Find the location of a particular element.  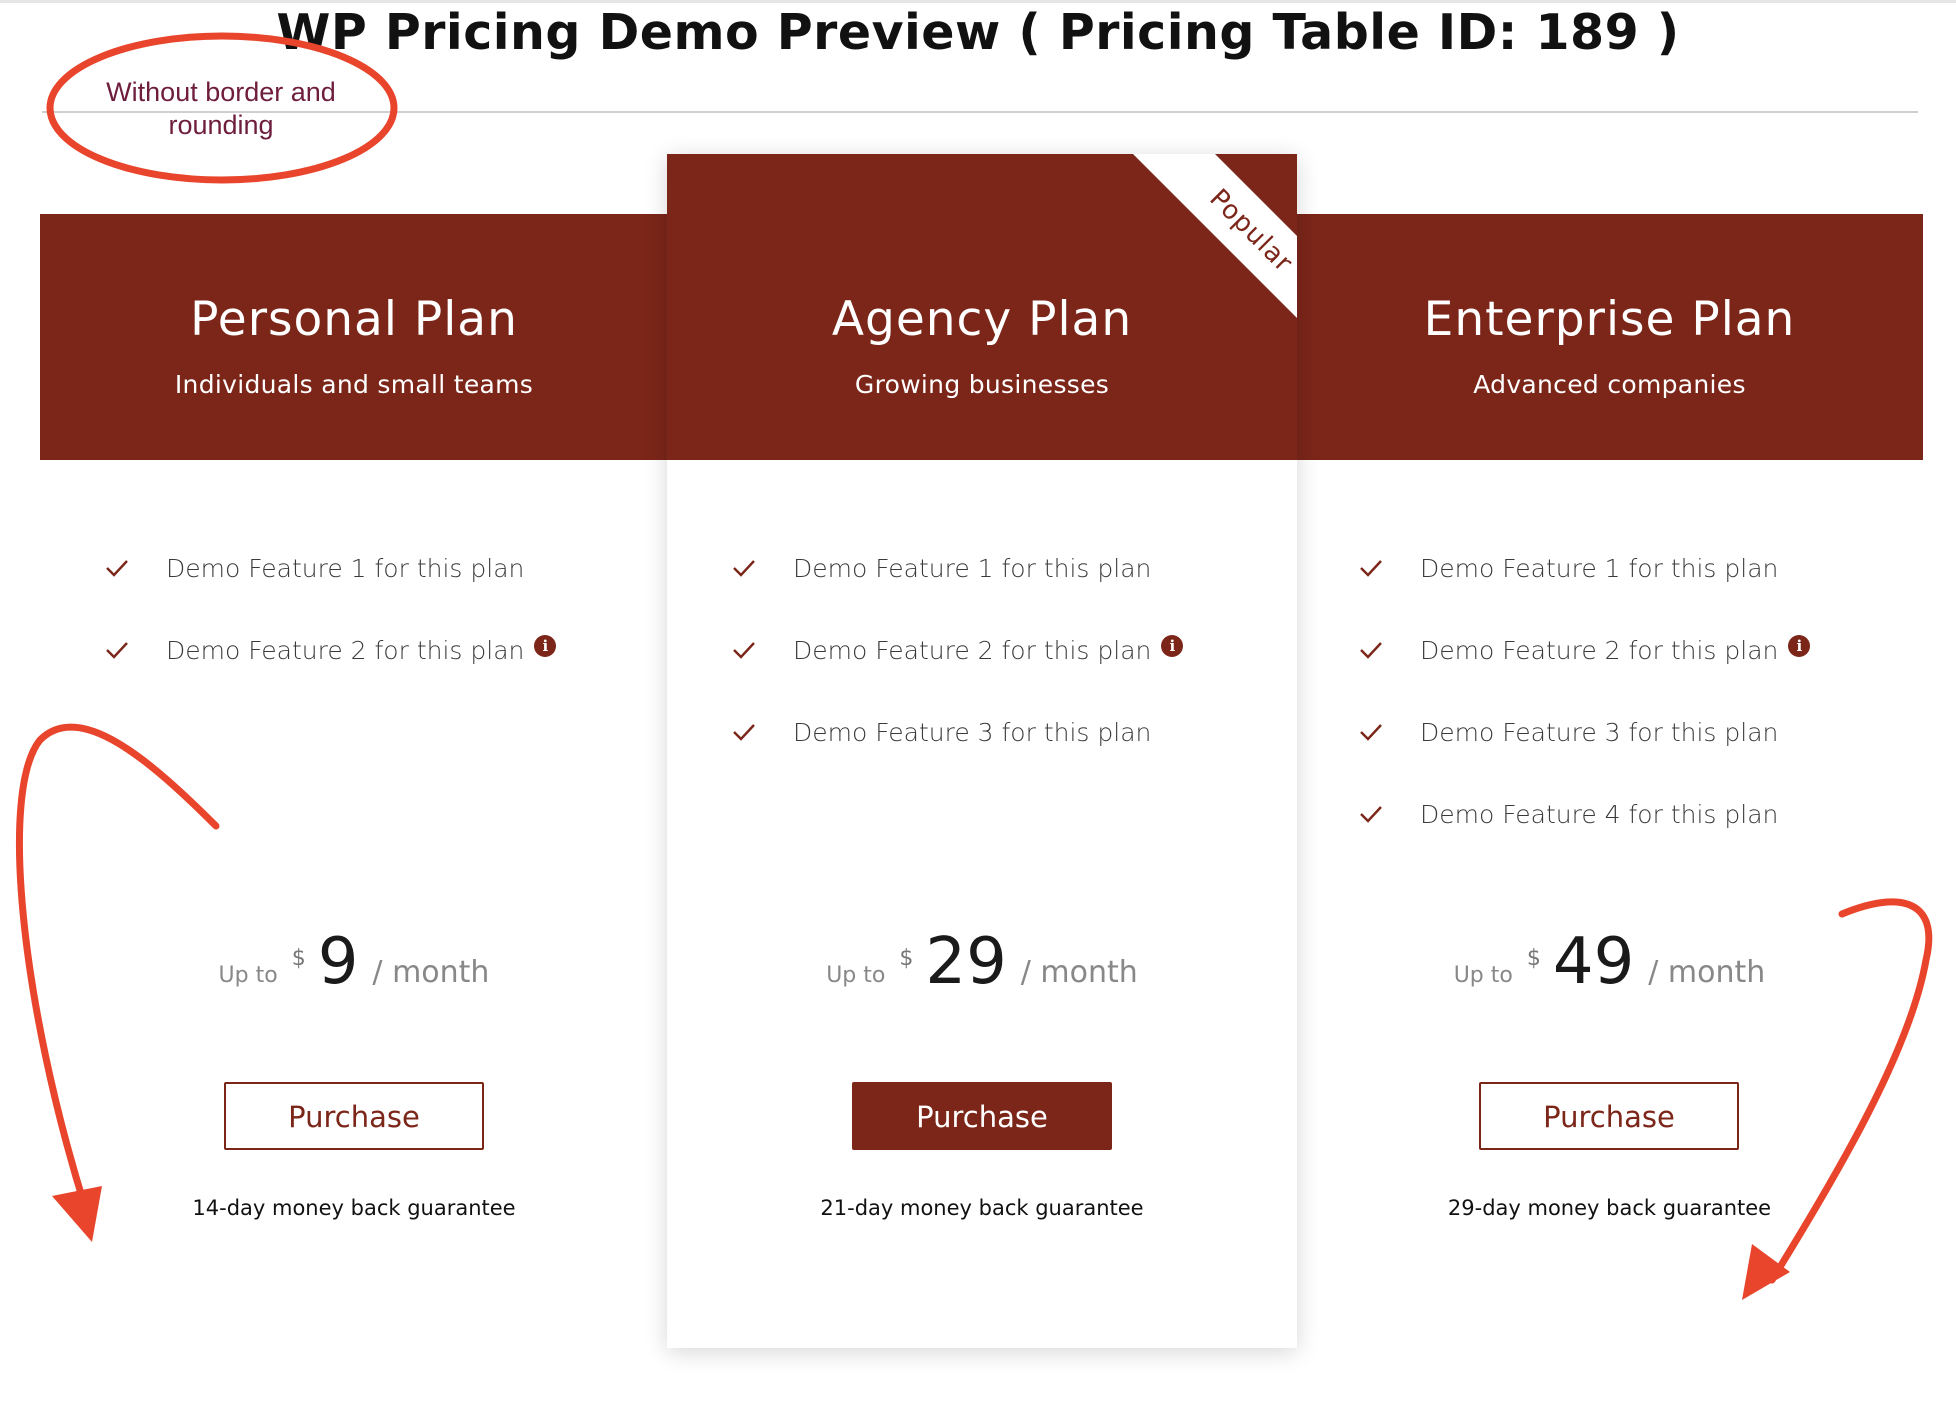

plan-name: Personal Plan is located at coordinates (354, 319).